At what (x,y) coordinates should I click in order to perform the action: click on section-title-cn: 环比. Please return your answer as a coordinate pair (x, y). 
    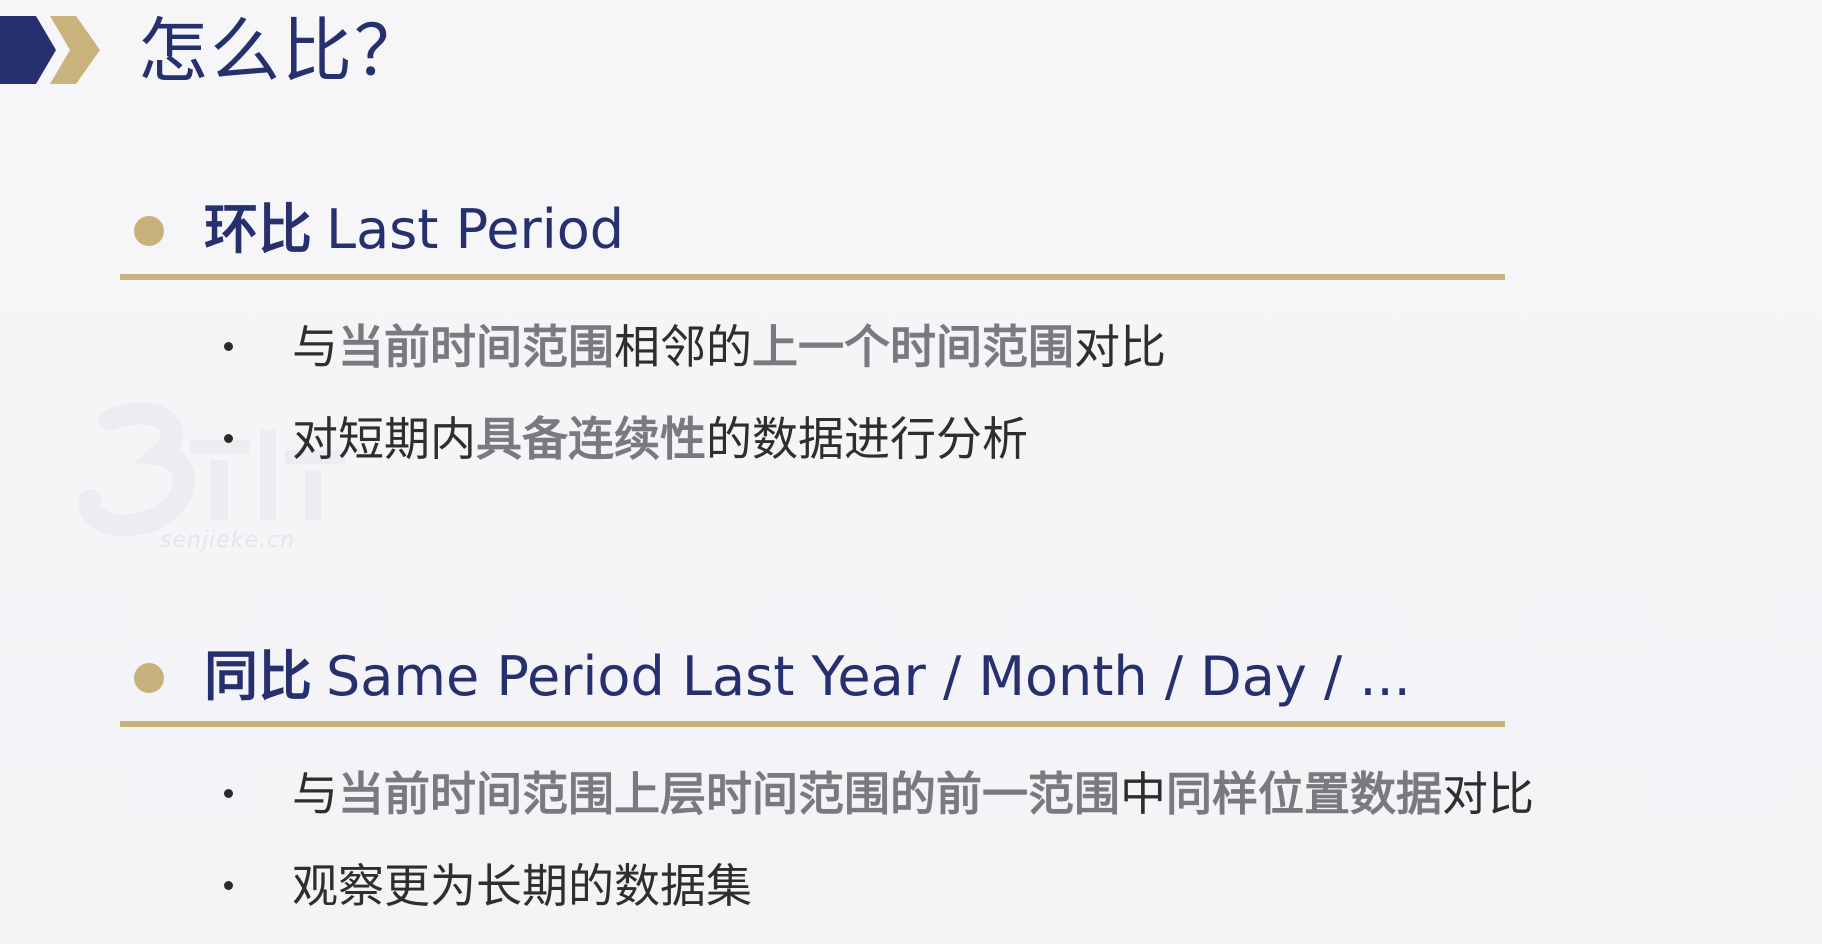
    Looking at the image, I should click on (258, 229).